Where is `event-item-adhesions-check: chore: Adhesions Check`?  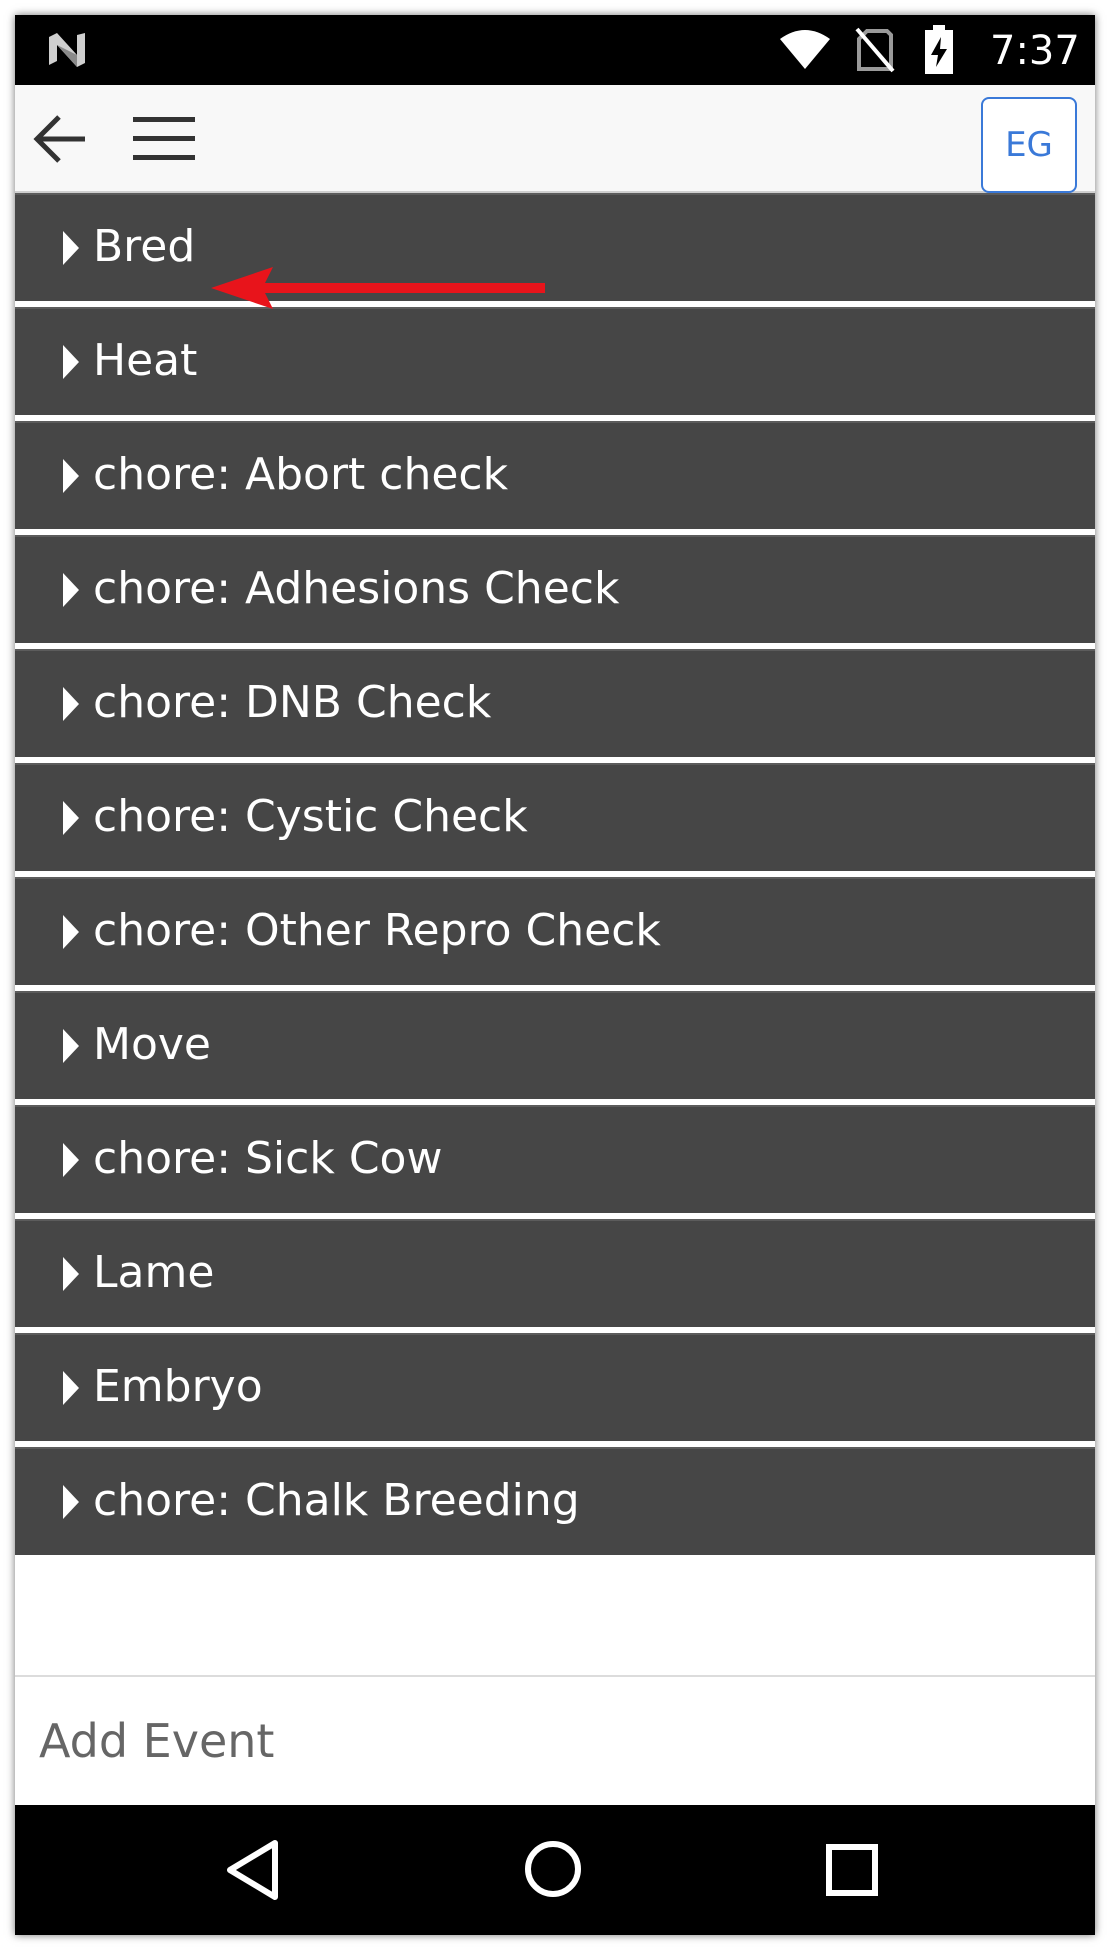
event-item-adhesions-check: chore: Adhesions Check is located at coordinates (555, 589).